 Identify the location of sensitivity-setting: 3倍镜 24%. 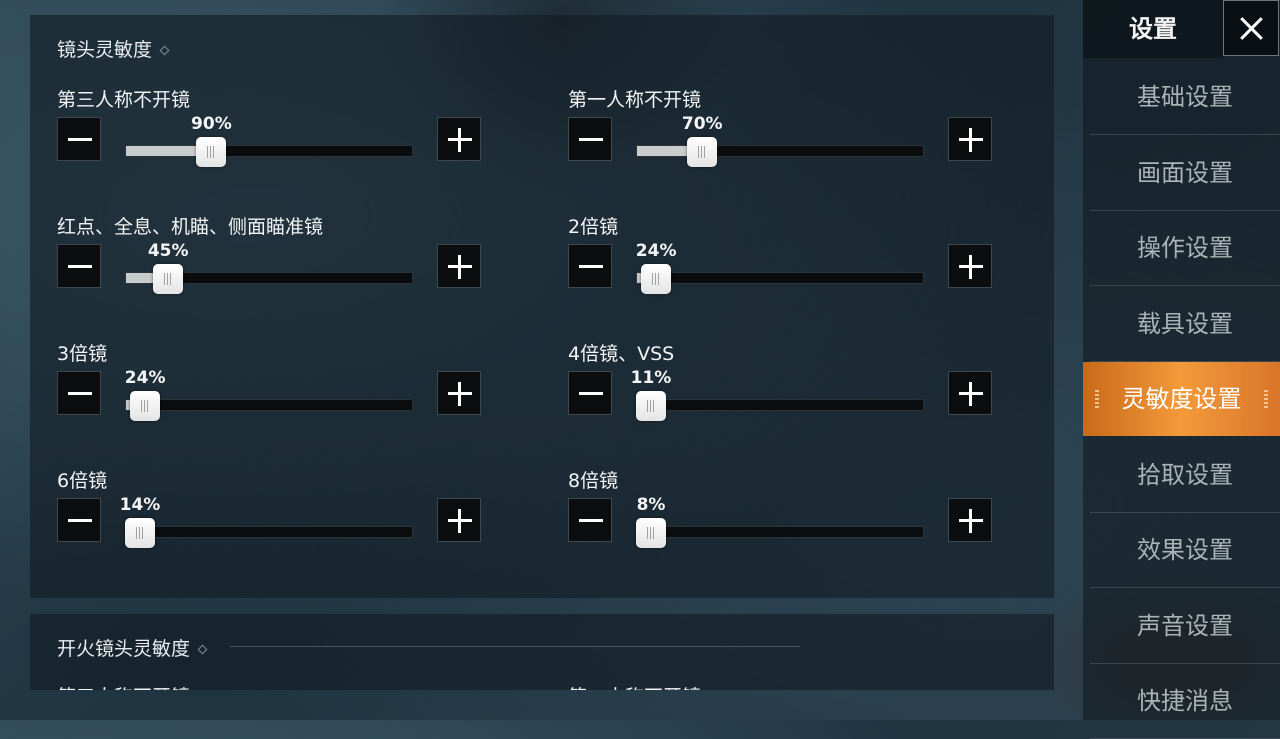
(277, 394).